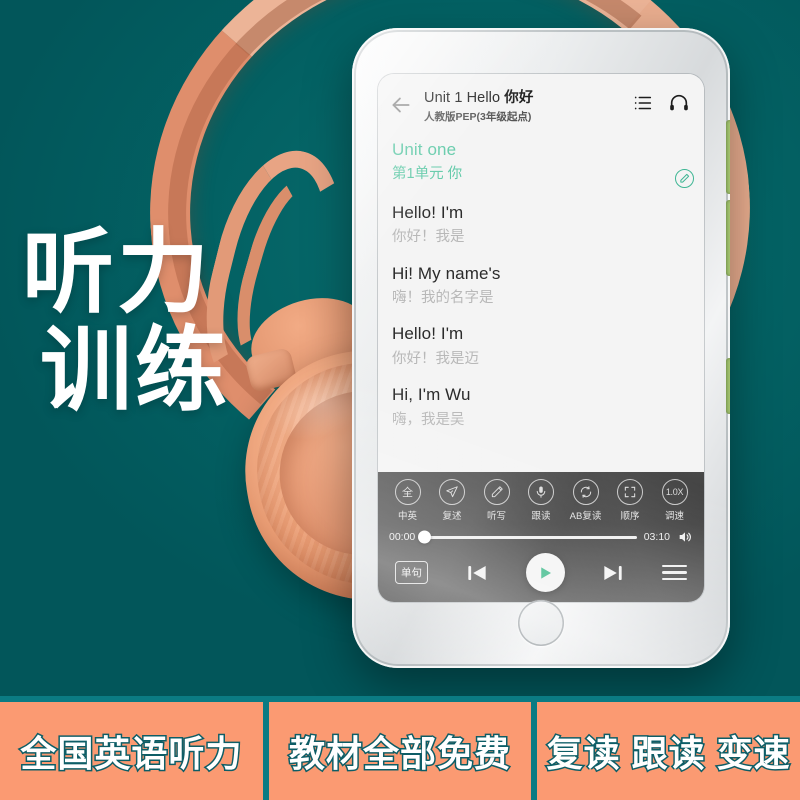  What do you see at coordinates (541, 225) in the screenshot?
I see `lyric-row: Hello! I'm 你好！我是` at bounding box center [541, 225].